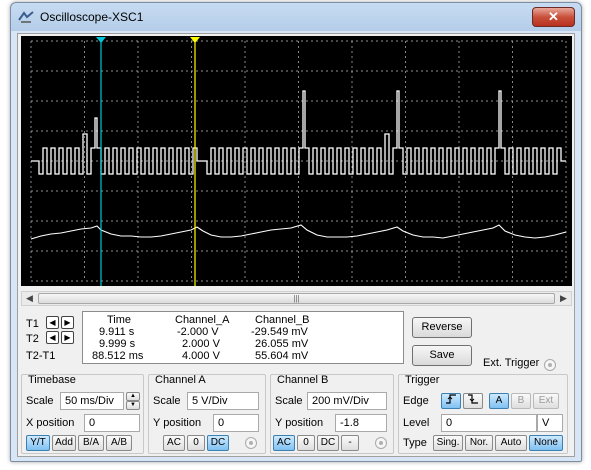 This screenshot has width=591, height=470. Describe the element at coordinates (112, 423) in the screenshot. I see `timebase-xpos-input: 0` at that location.